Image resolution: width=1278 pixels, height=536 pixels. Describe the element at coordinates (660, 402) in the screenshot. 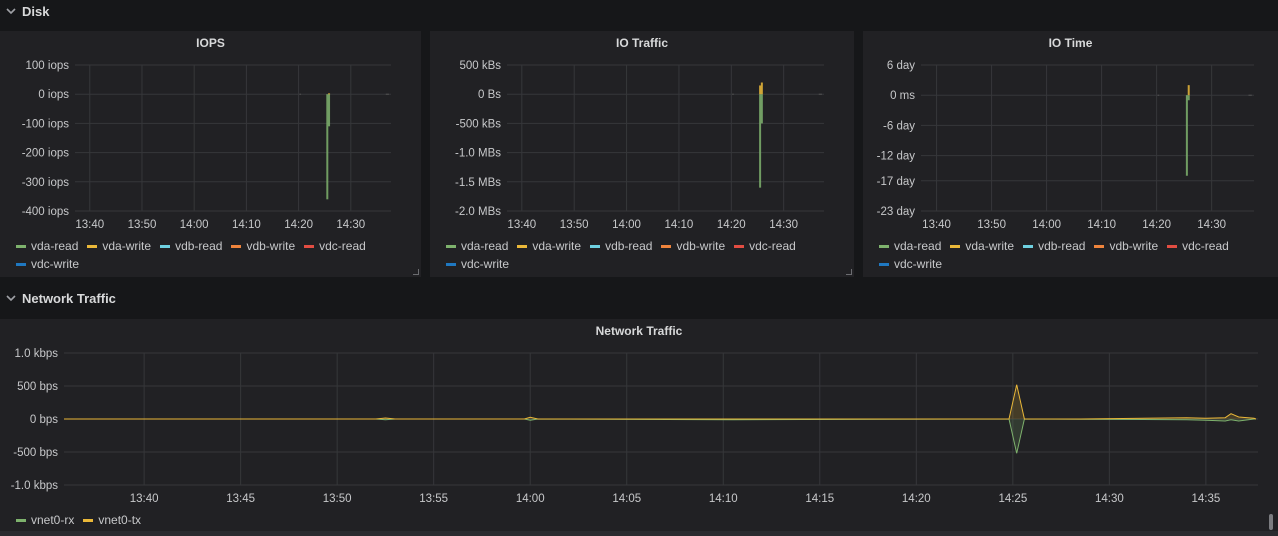

I see `line-vnet0-tx` at that location.